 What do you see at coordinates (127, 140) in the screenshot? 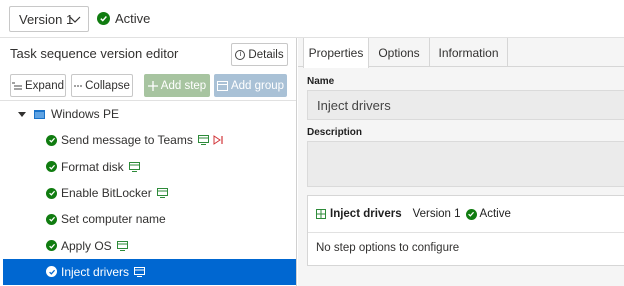
I see `step-label: Send message to Teams` at bounding box center [127, 140].